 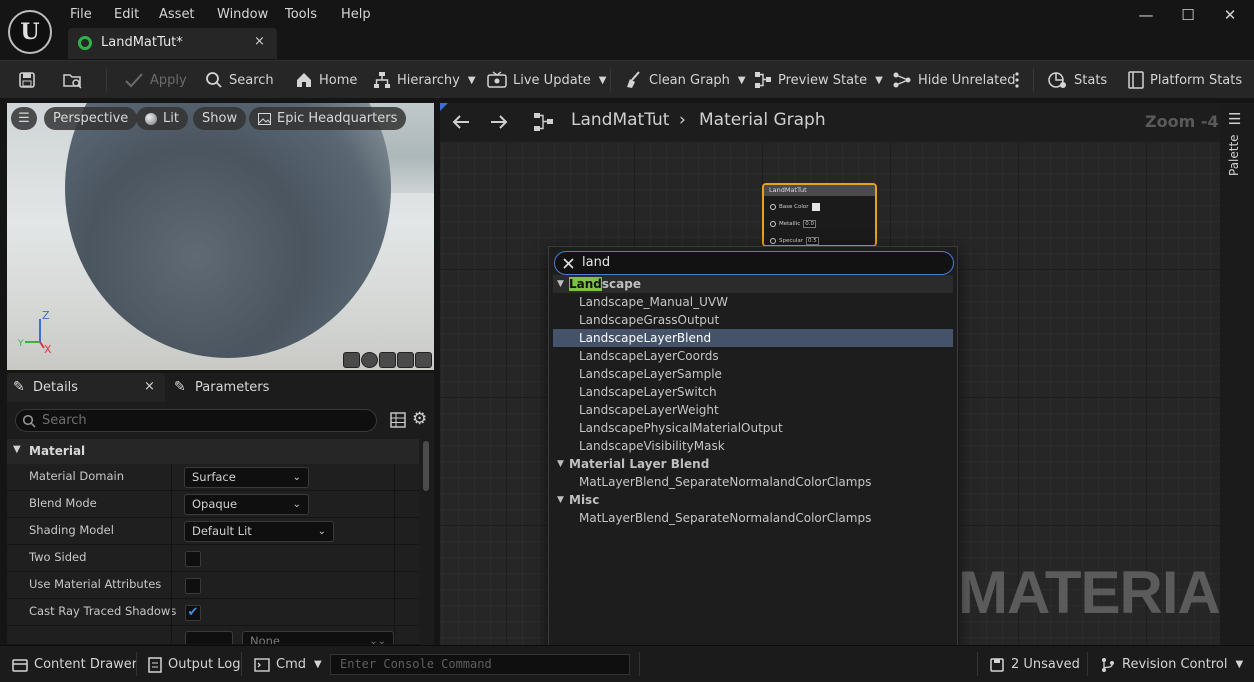 What do you see at coordinates (568, 263) in the screenshot?
I see `clear-search-icon` at bounding box center [568, 263].